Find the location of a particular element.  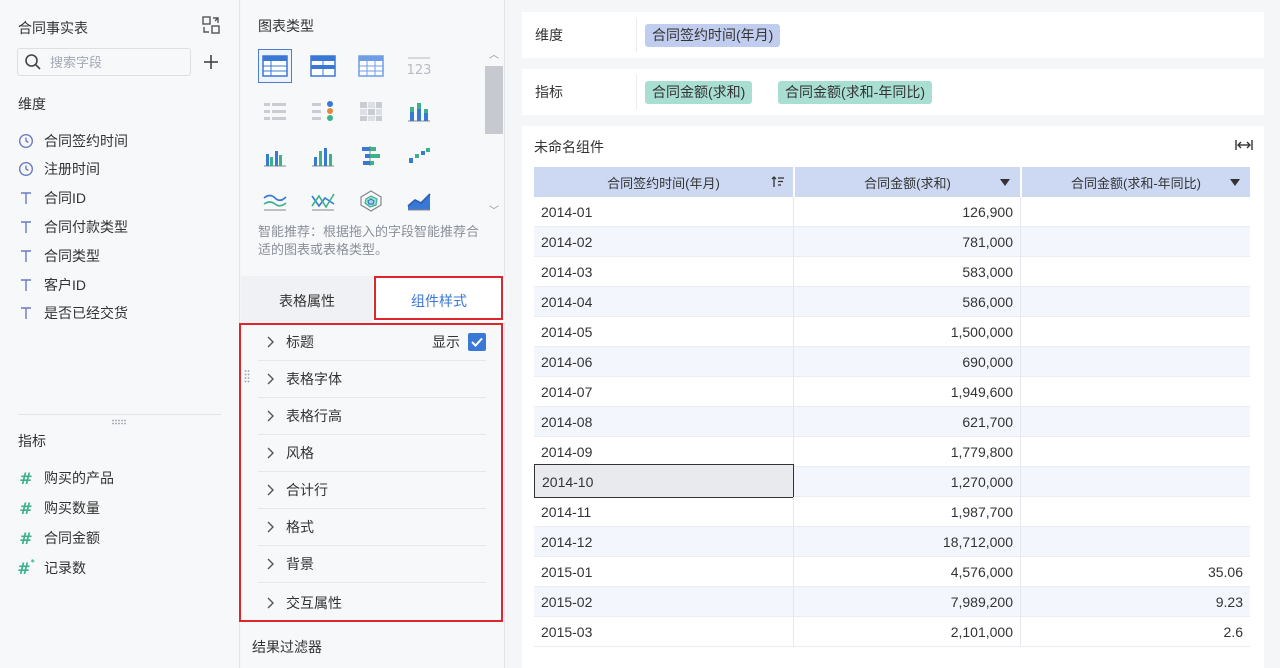

style-item-row-height: 表格行高 is located at coordinates (372, 416).